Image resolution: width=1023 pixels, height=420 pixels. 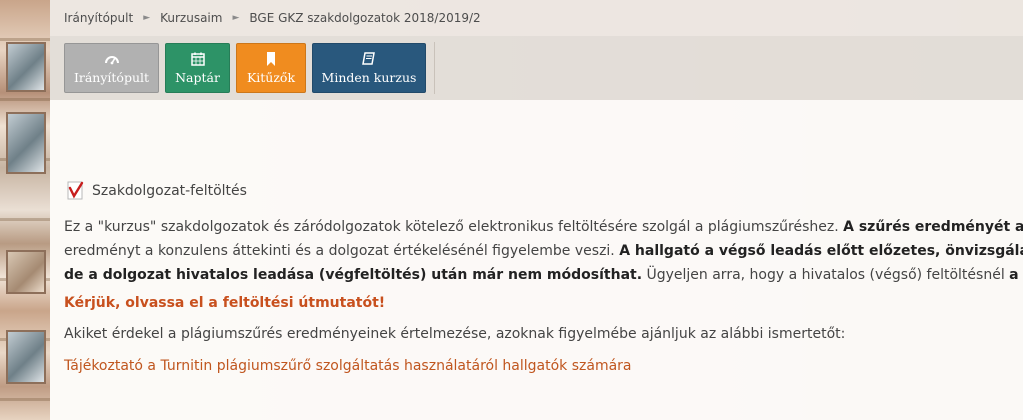 What do you see at coordinates (197, 77) in the screenshot?
I see `calendar-button-label: Naptár` at bounding box center [197, 77].